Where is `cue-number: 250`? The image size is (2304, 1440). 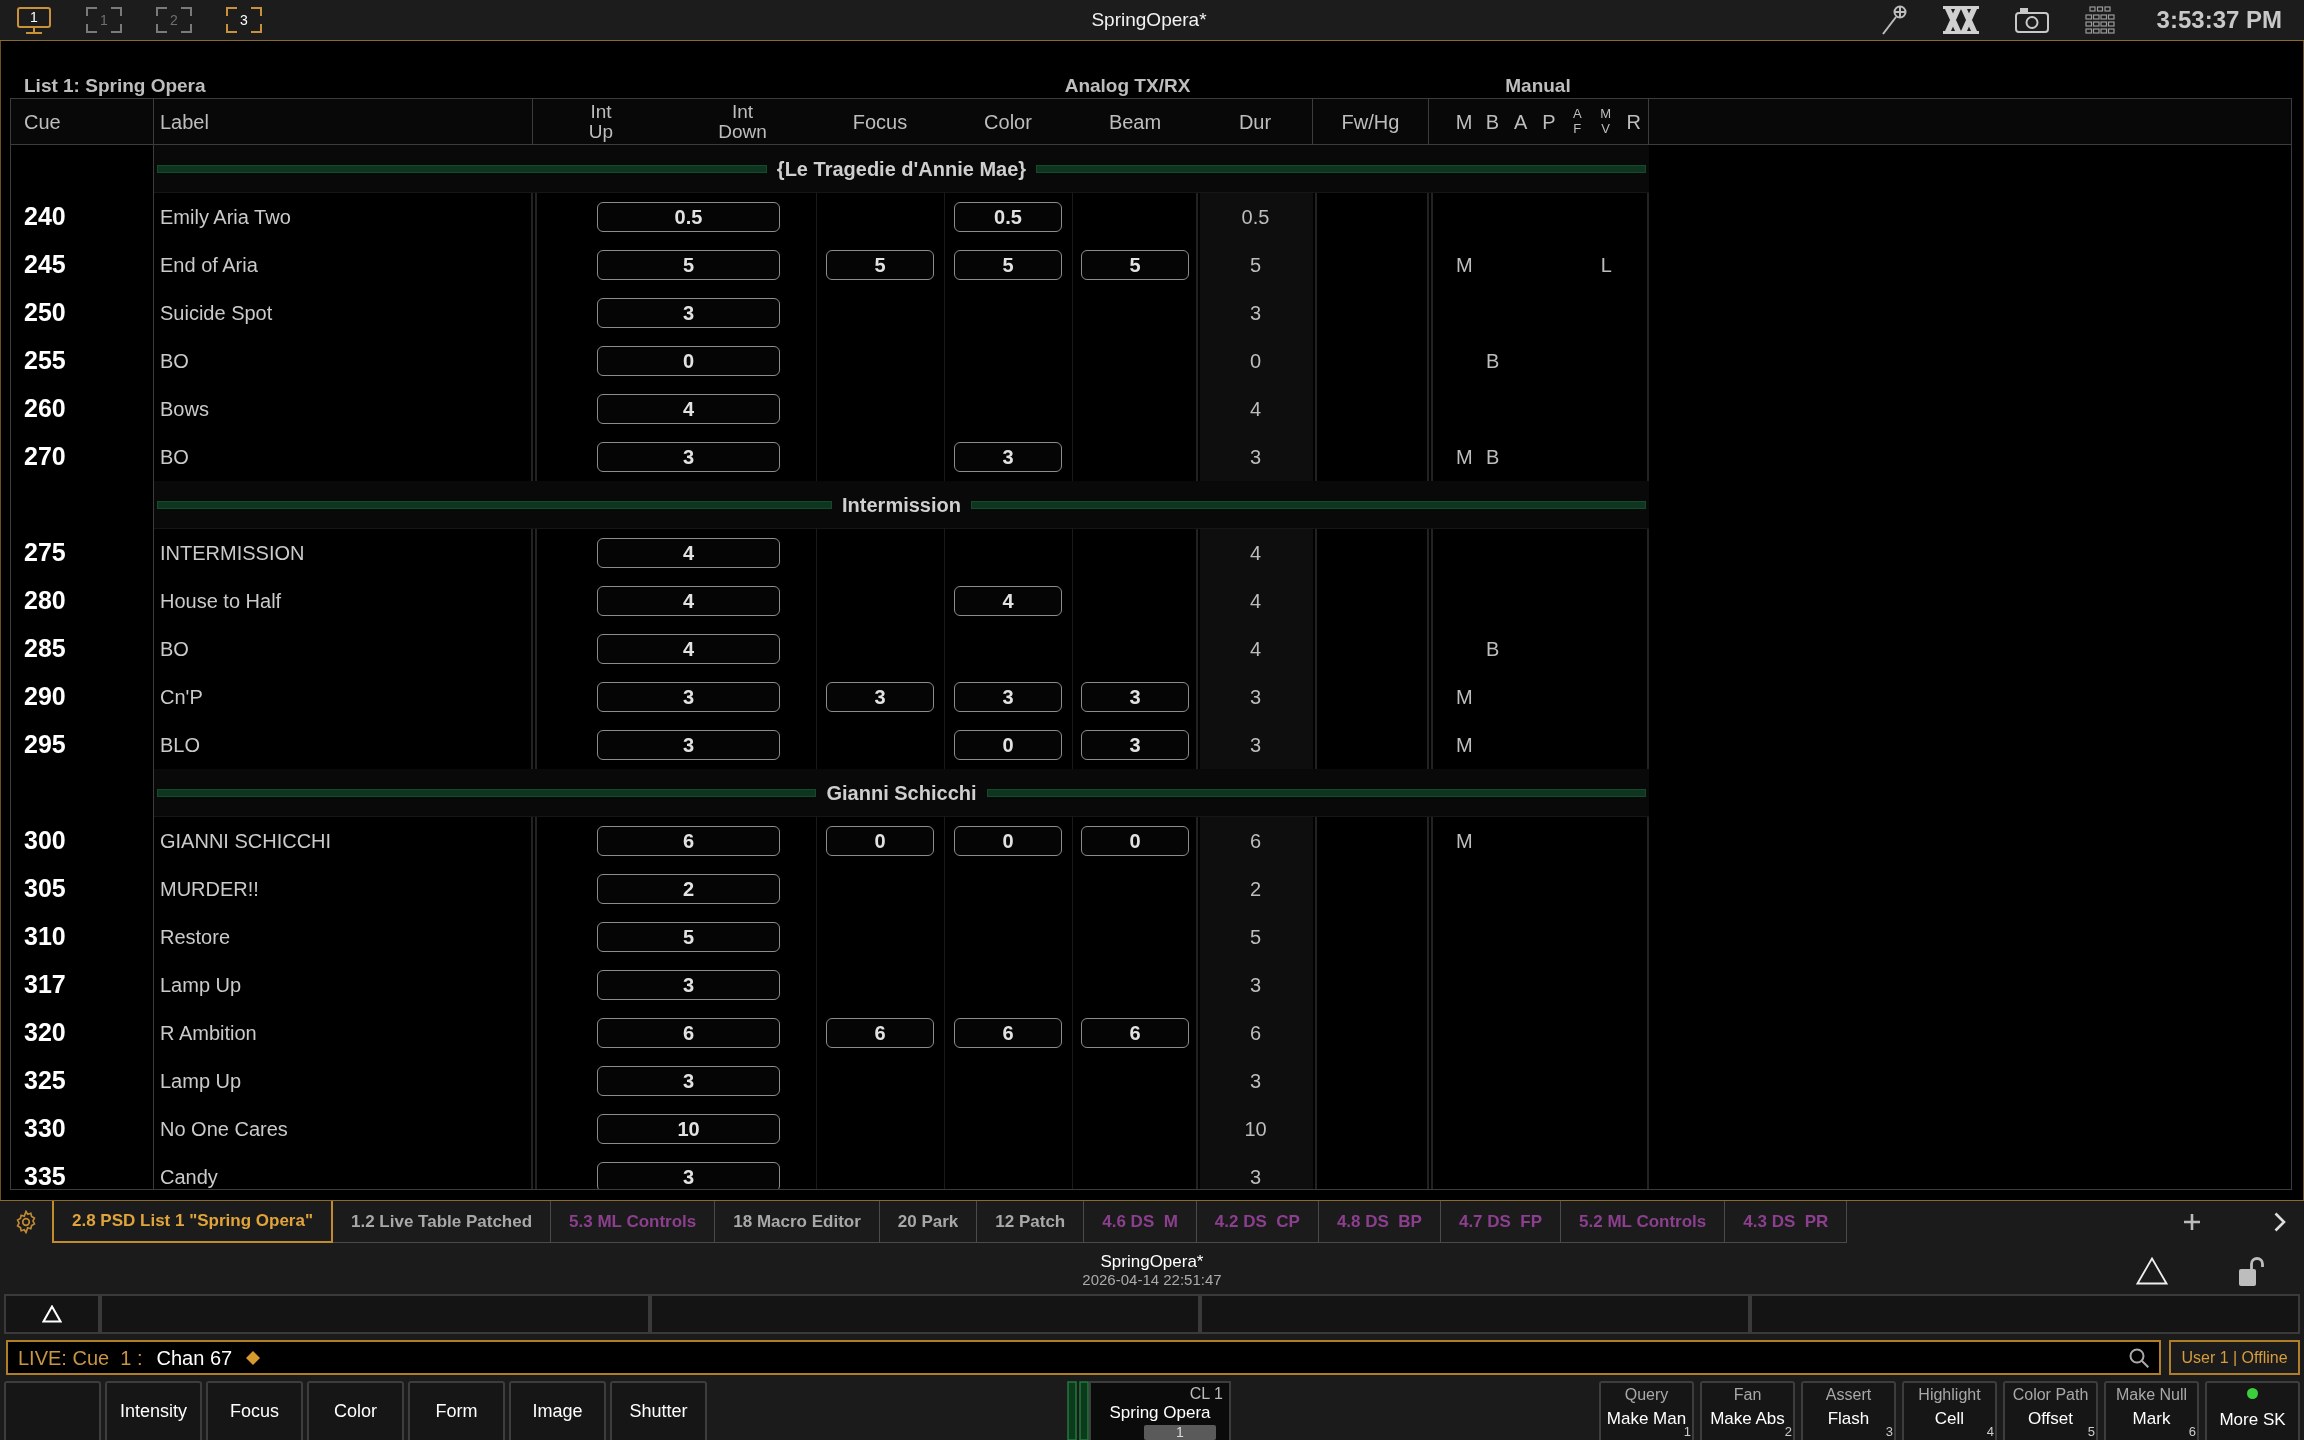 cue-number: 250 is located at coordinates (45, 313).